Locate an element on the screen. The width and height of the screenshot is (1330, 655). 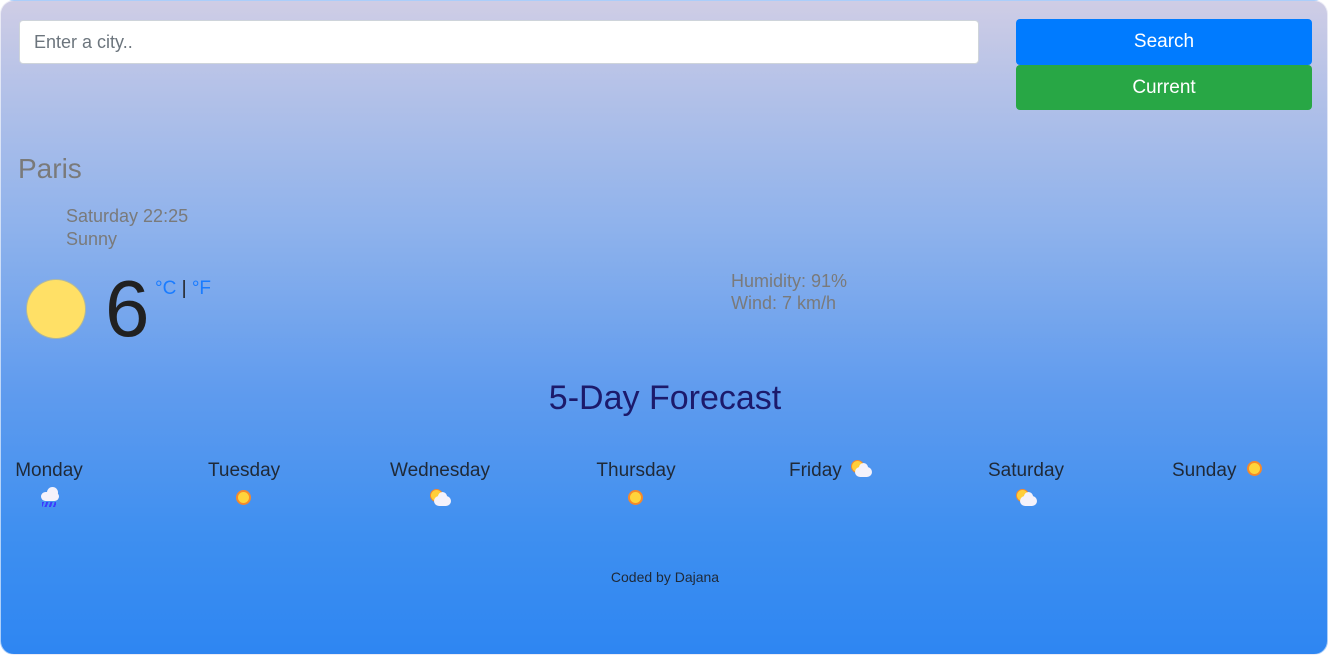
forecast-day: Sunday is located at coordinates (1222, 471).